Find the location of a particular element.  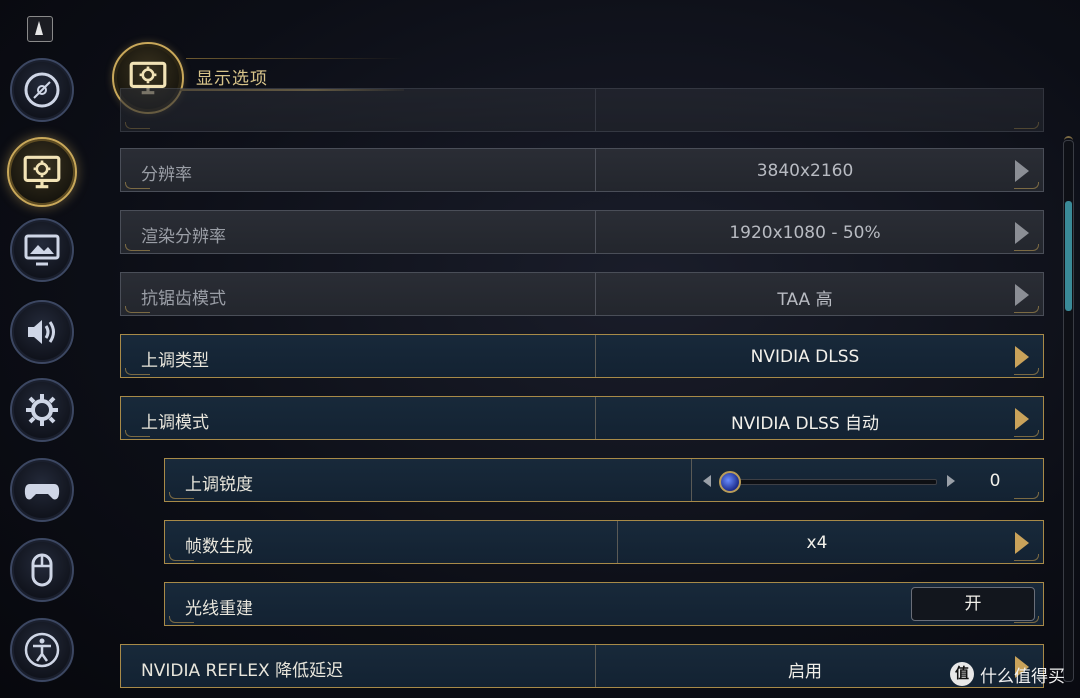

scroll-up-button is located at coordinates (40, 29).